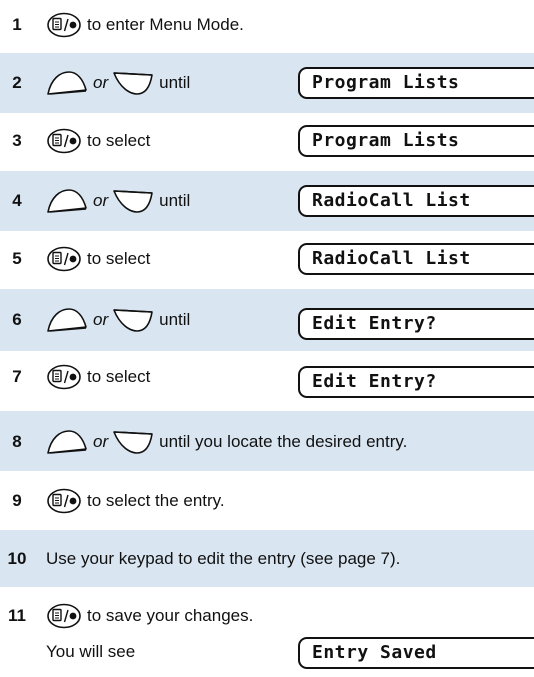  Describe the element at coordinates (165, 24) in the screenshot. I see `step-text: to enter Menu Mode.` at that location.